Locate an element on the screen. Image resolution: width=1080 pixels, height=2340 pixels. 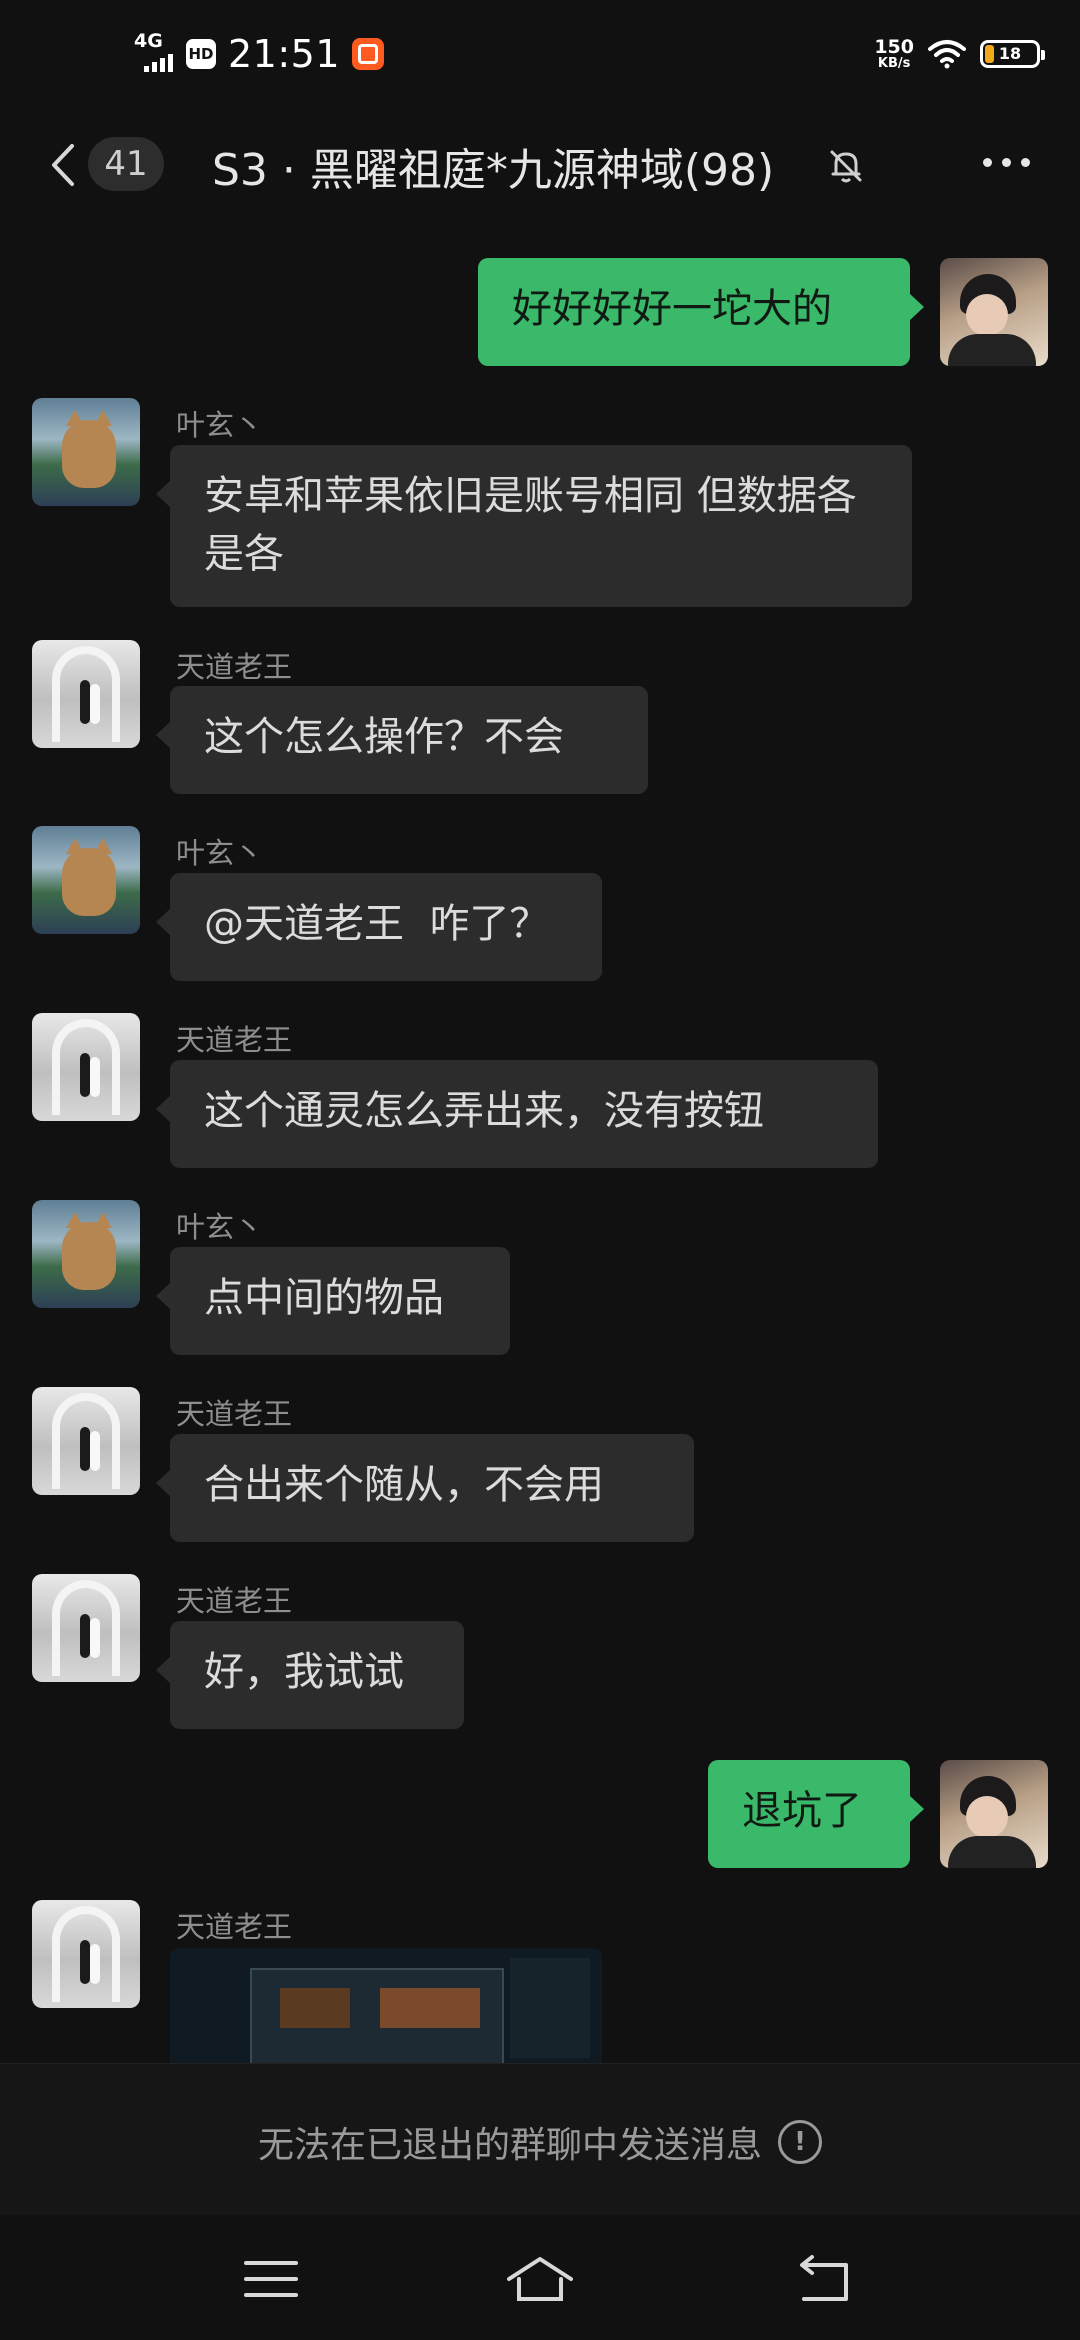
system-nav-bar is located at coordinates (540, 2277).